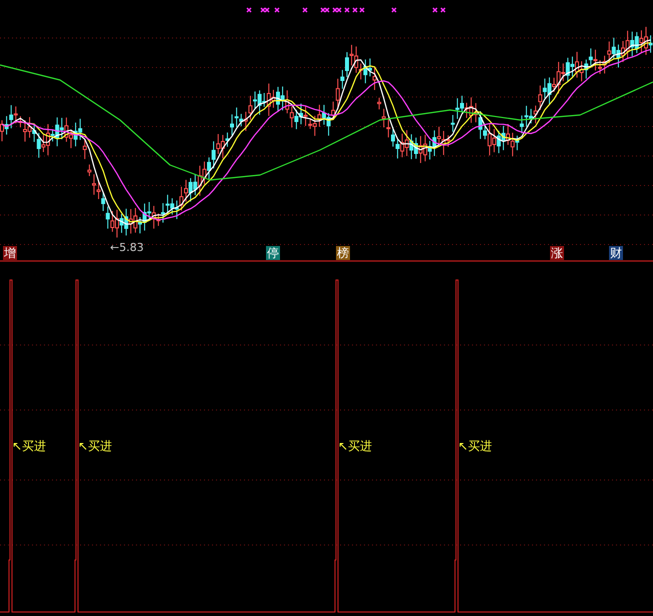 This screenshot has width=653, height=616. What do you see at coordinates (616, 253) in the screenshot?
I see `indicator-tag: 财` at bounding box center [616, 253].